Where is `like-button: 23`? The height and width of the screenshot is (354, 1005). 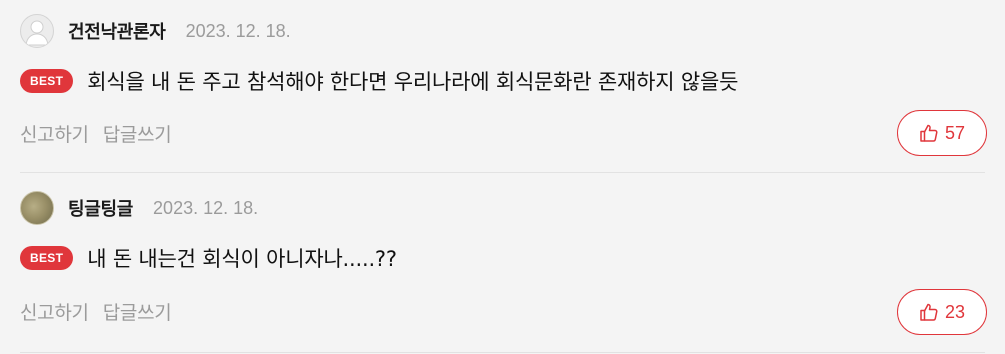 like-button: 23 is located at coordinates (942, 312).